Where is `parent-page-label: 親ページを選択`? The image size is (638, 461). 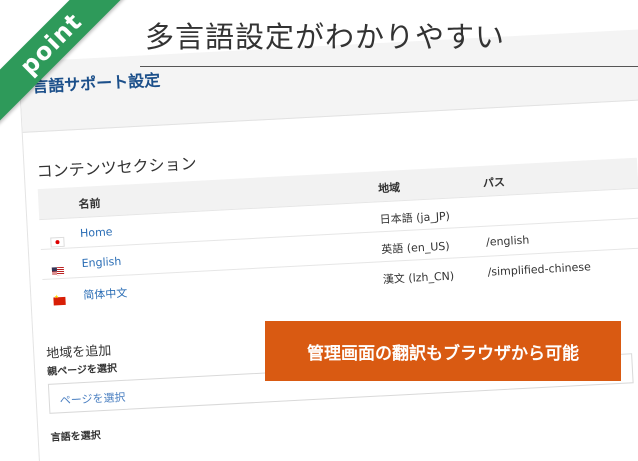
parent-page-label: 親ページを選択 is located at coordinates (82, 370).